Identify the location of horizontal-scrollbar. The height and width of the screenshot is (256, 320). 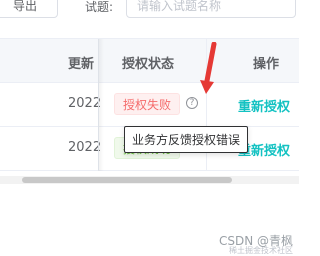
(149, 180).